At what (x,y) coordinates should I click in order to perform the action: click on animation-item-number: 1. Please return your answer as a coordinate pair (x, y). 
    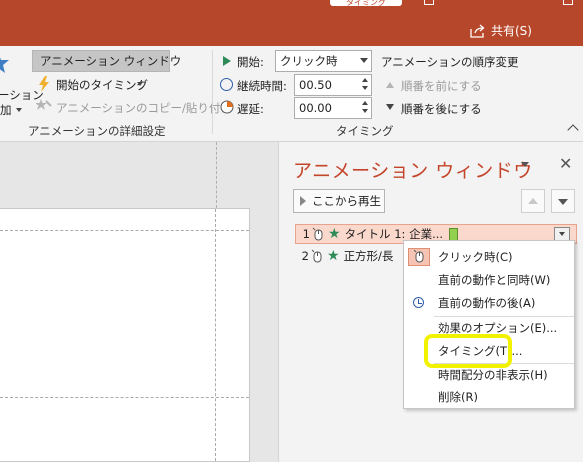
    Looking at the image, I should click on (306, 234).